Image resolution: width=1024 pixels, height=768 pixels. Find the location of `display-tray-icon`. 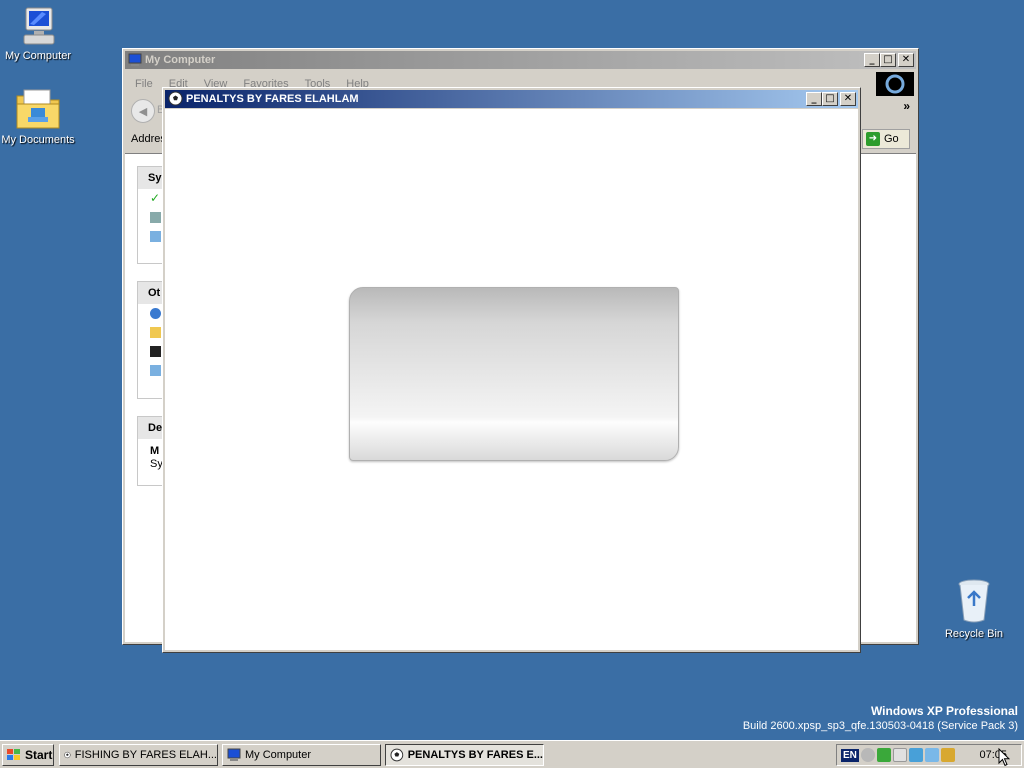

display-tray-icon is located at coordinates (915, 755).